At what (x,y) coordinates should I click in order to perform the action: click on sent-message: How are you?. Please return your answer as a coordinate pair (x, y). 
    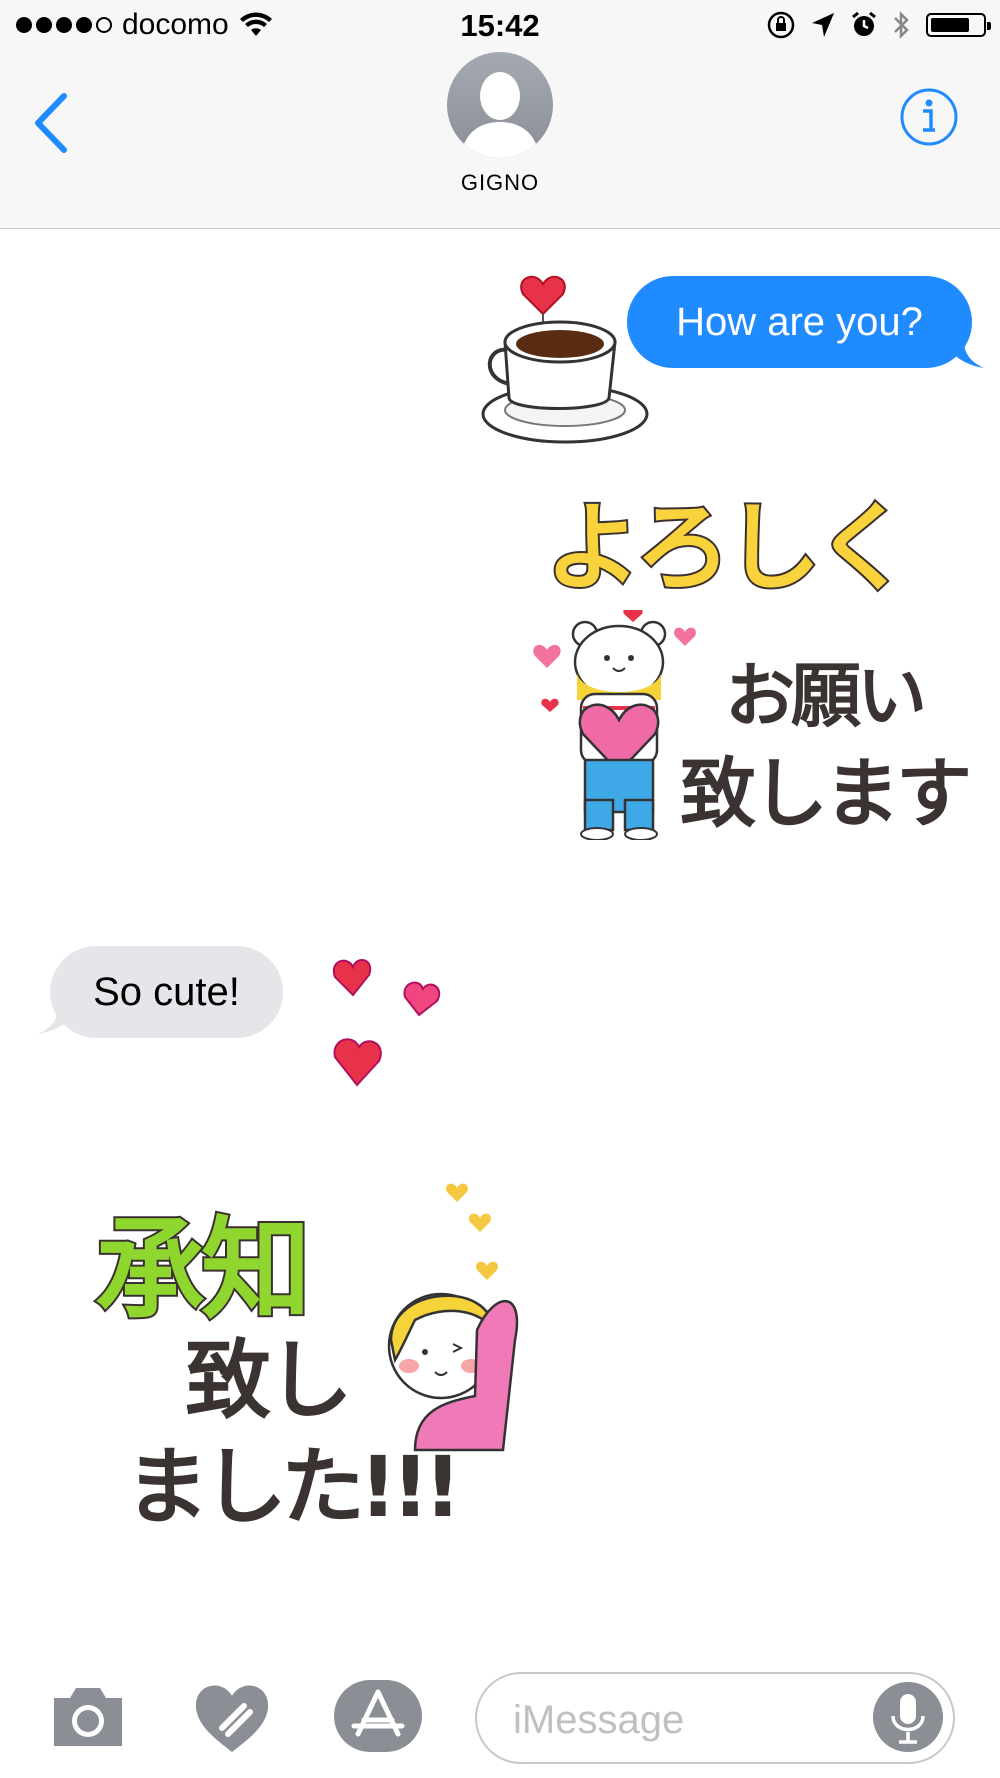
    Looking at the image, I should click on (799, 322).